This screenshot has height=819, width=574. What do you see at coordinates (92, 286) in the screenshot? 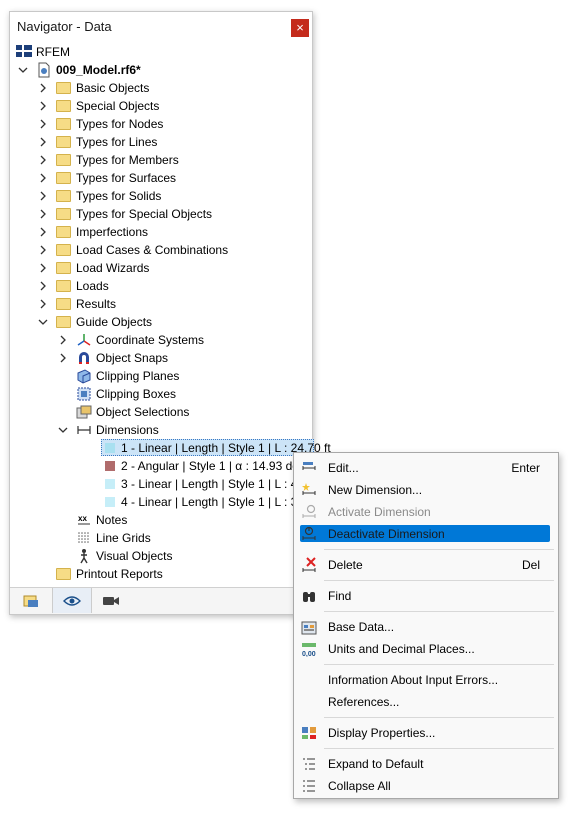
I see `tree-folder-label: Loads` at bounding box center [92, 286].